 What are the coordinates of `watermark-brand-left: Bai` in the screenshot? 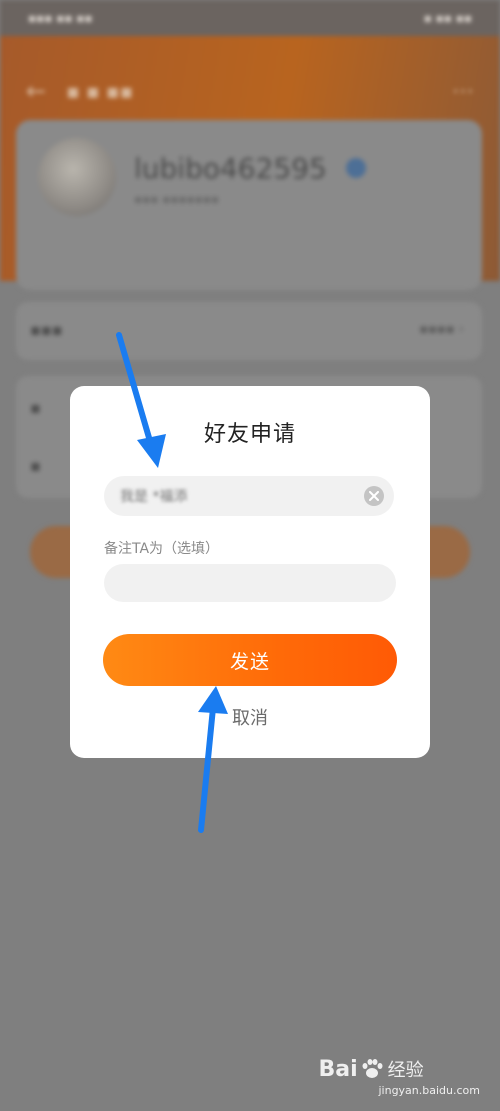 It's located at (338, 1069).